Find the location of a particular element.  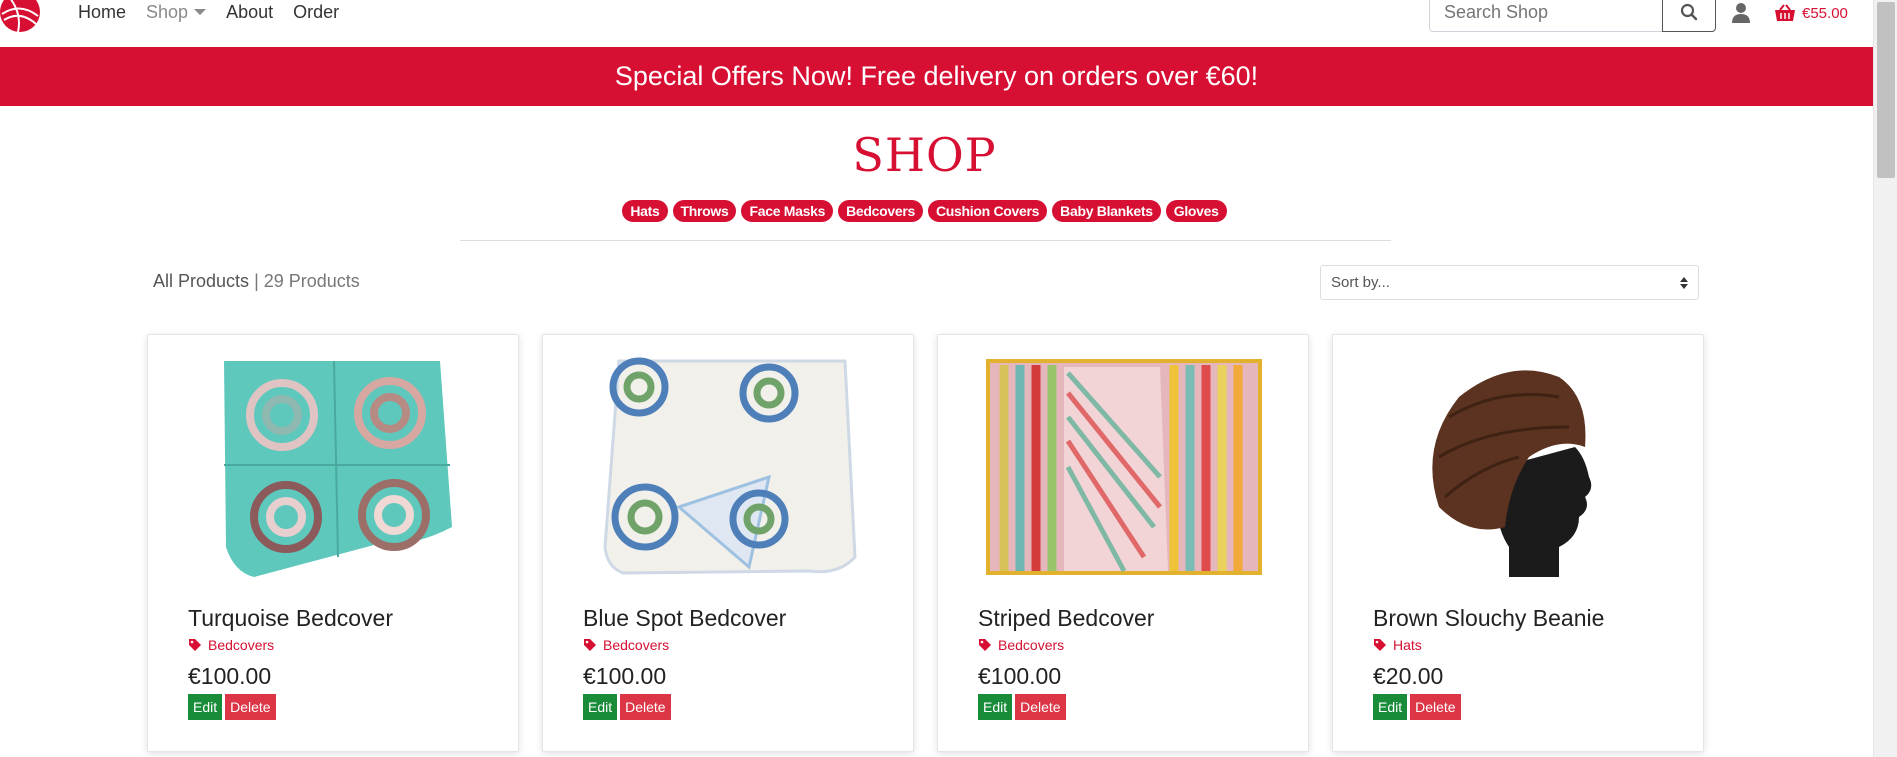

category-pill-hats: Hats is located at coordinates (645, 211).